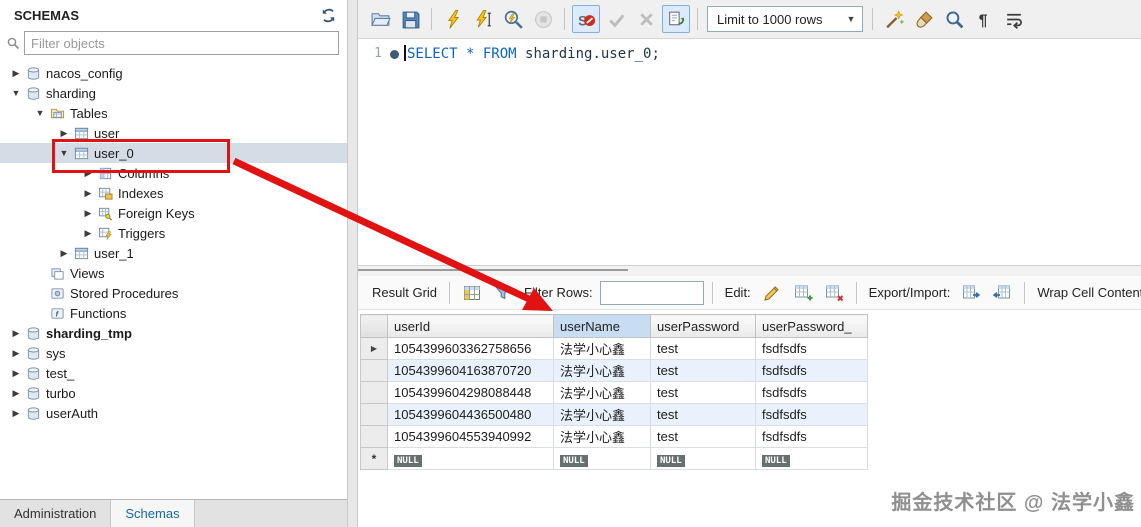 This screenshot has width=1141, height=527. What do you see at coordinates (173, 213) in the screenshot?
I see `tree-item-foreign-keys: ▶ Foreign Keys` at bounding box center [173, 213].